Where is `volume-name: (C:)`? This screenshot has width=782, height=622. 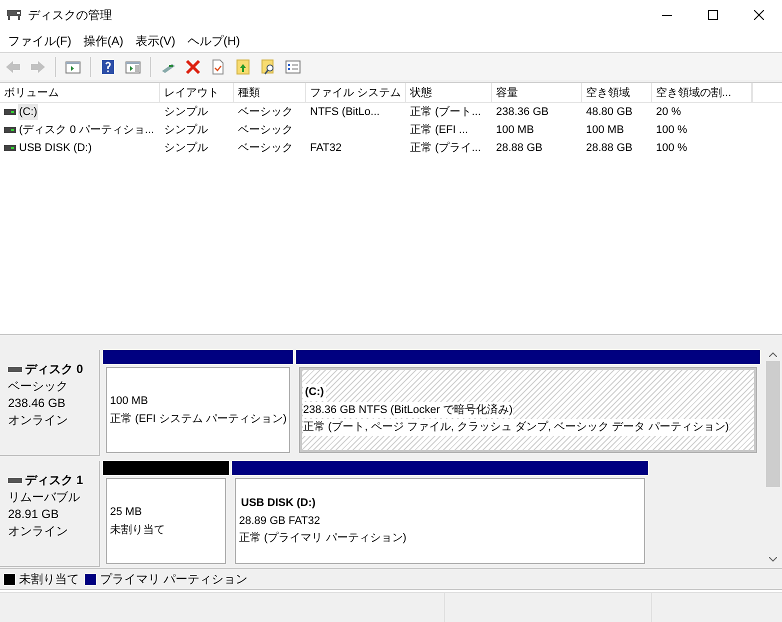
volume-name: (C:) is located at coordinates (28, 112).